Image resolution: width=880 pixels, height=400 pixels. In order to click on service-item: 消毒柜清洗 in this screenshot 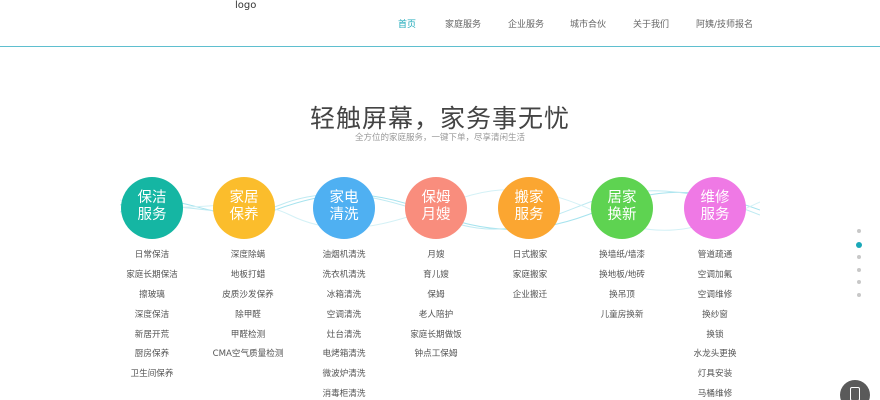, I will do `click(344, 392)`.